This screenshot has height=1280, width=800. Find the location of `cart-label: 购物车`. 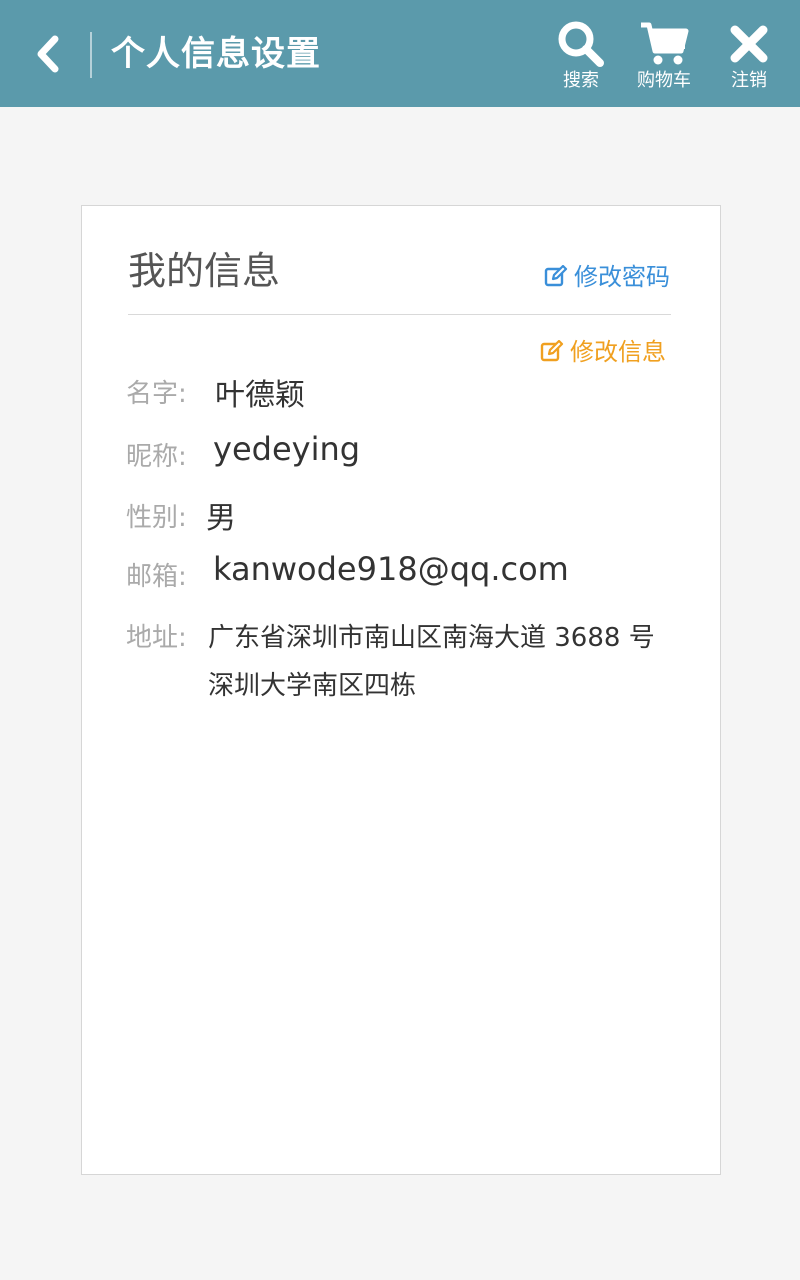

cart-label: 购物车 is located at coordinates (664, 80).